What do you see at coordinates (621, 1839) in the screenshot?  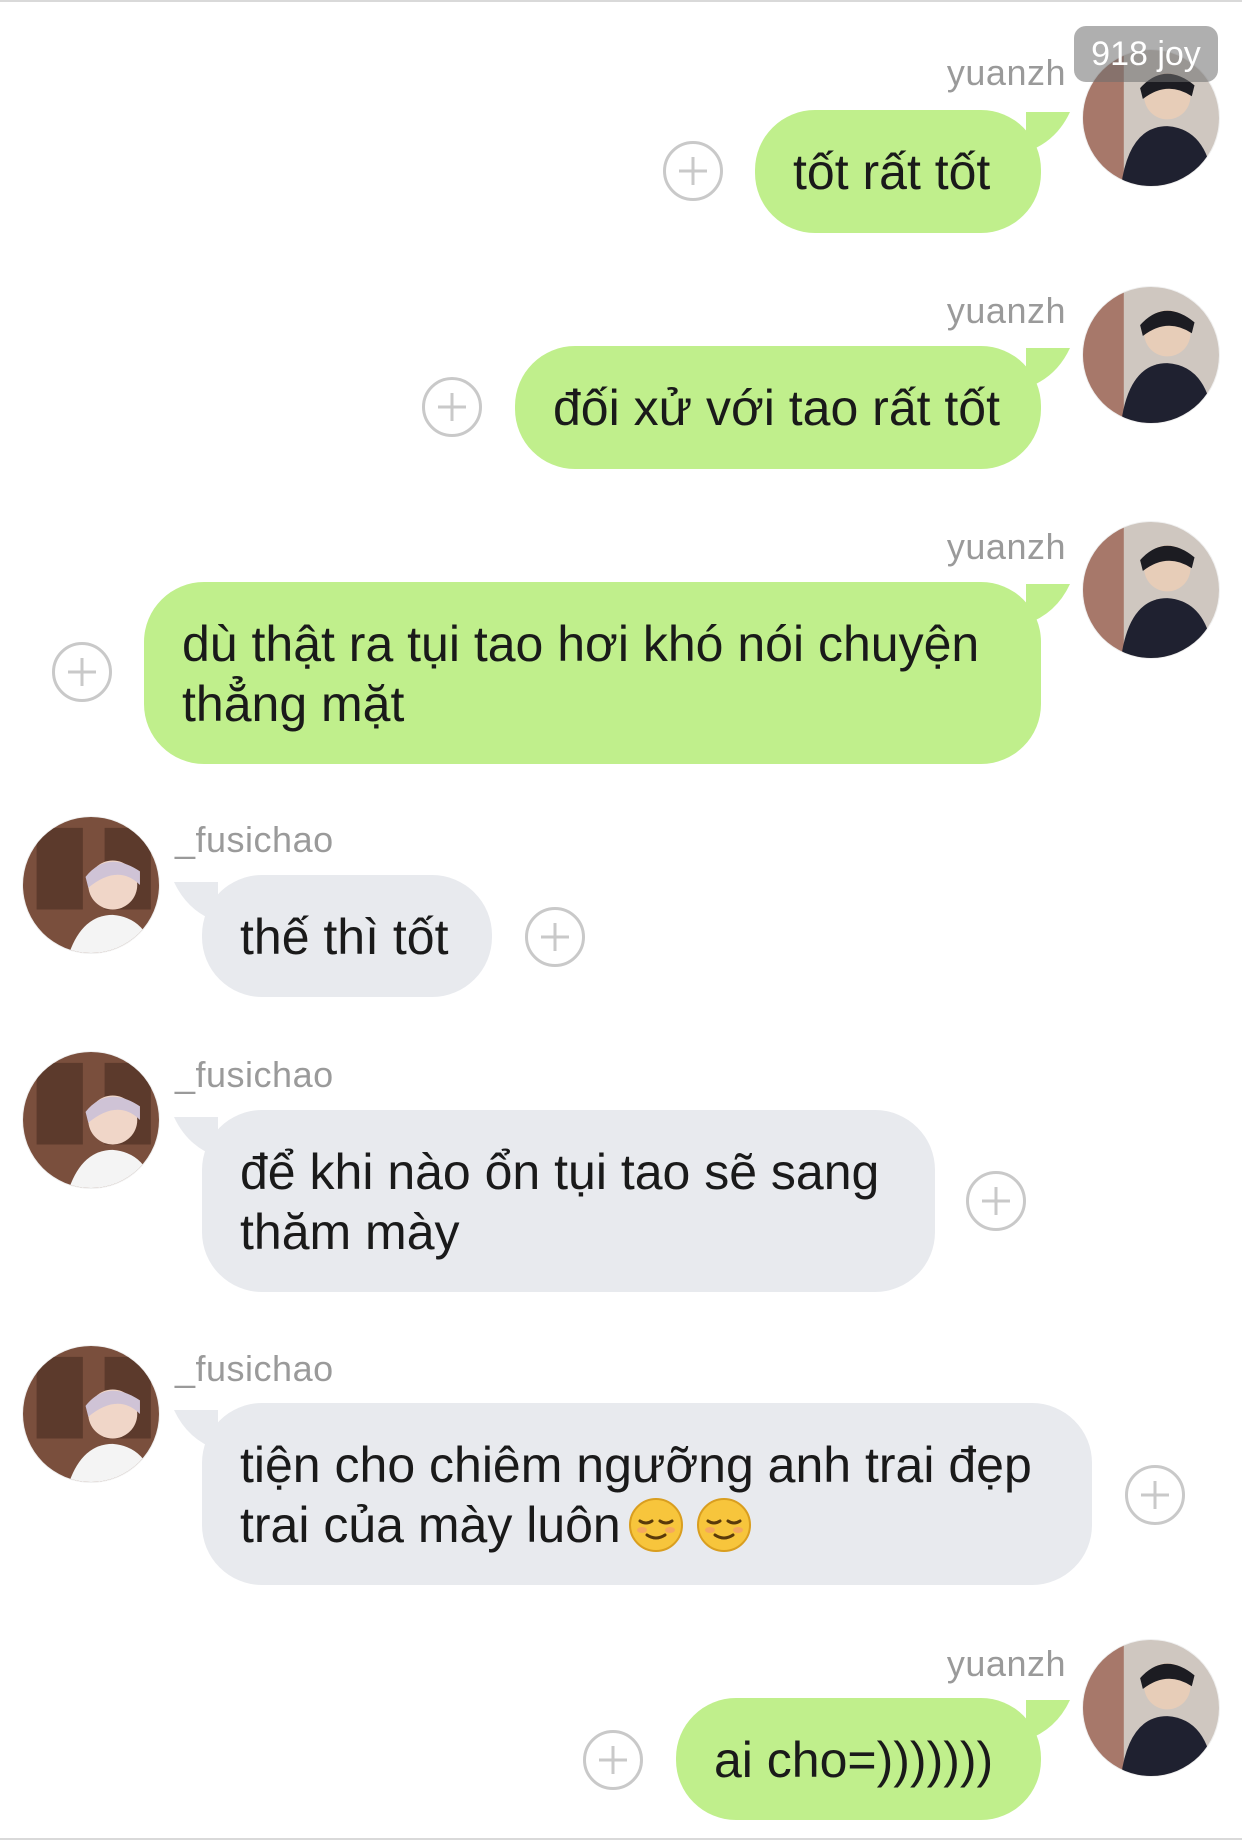 I see `bottom-divider` at bounding box center [621, 1839].